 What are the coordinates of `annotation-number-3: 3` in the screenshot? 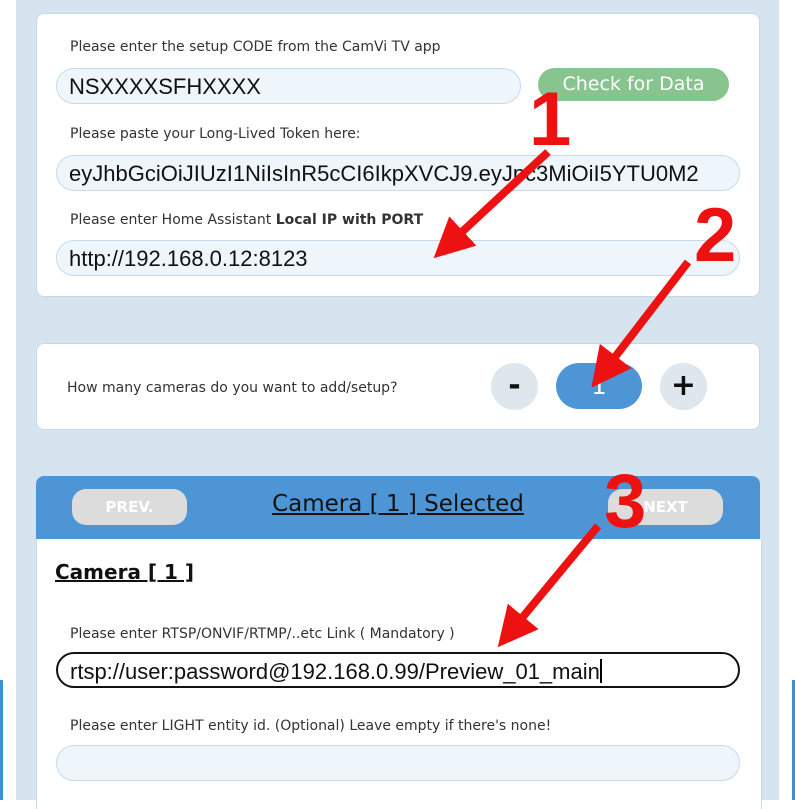 It's located at (625, 501).